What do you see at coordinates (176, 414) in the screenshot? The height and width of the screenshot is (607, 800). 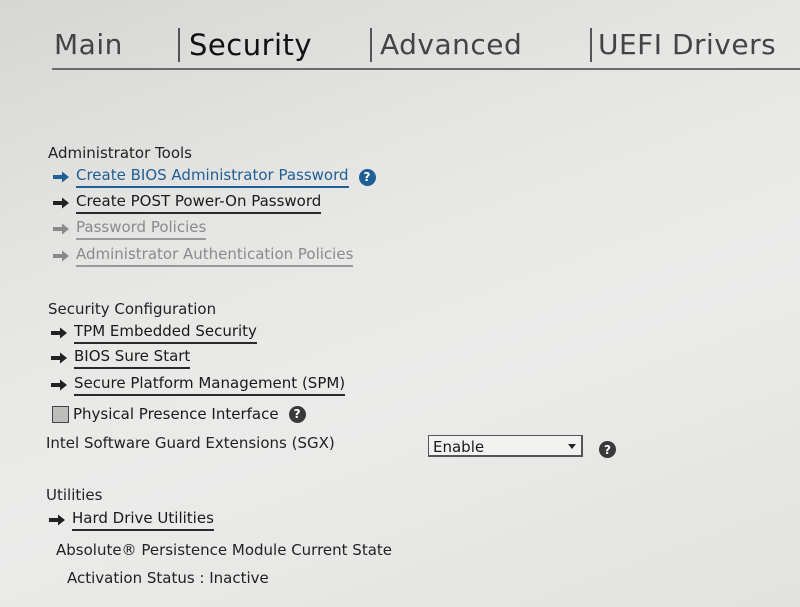 I see `physical-presence-interface-label: Physical Presence Interface` at bounding box center [176, 414].